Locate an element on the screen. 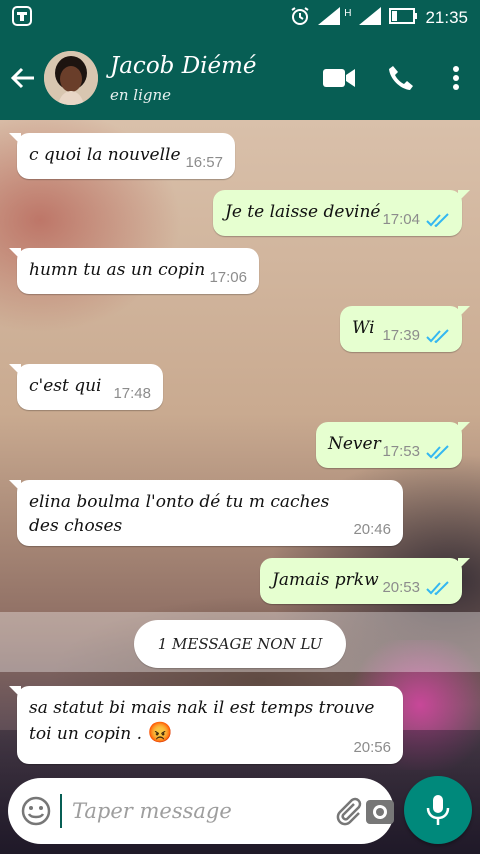 Image resolution: width=480 pixels, height=854 pixels. message-text: Wi is located at coordinates (363, 328).